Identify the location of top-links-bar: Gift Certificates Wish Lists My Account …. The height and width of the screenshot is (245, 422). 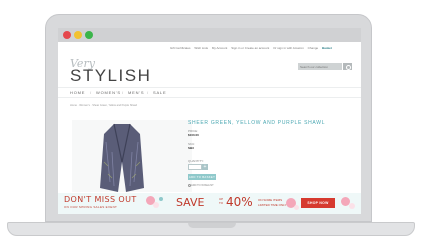
(262, 49).